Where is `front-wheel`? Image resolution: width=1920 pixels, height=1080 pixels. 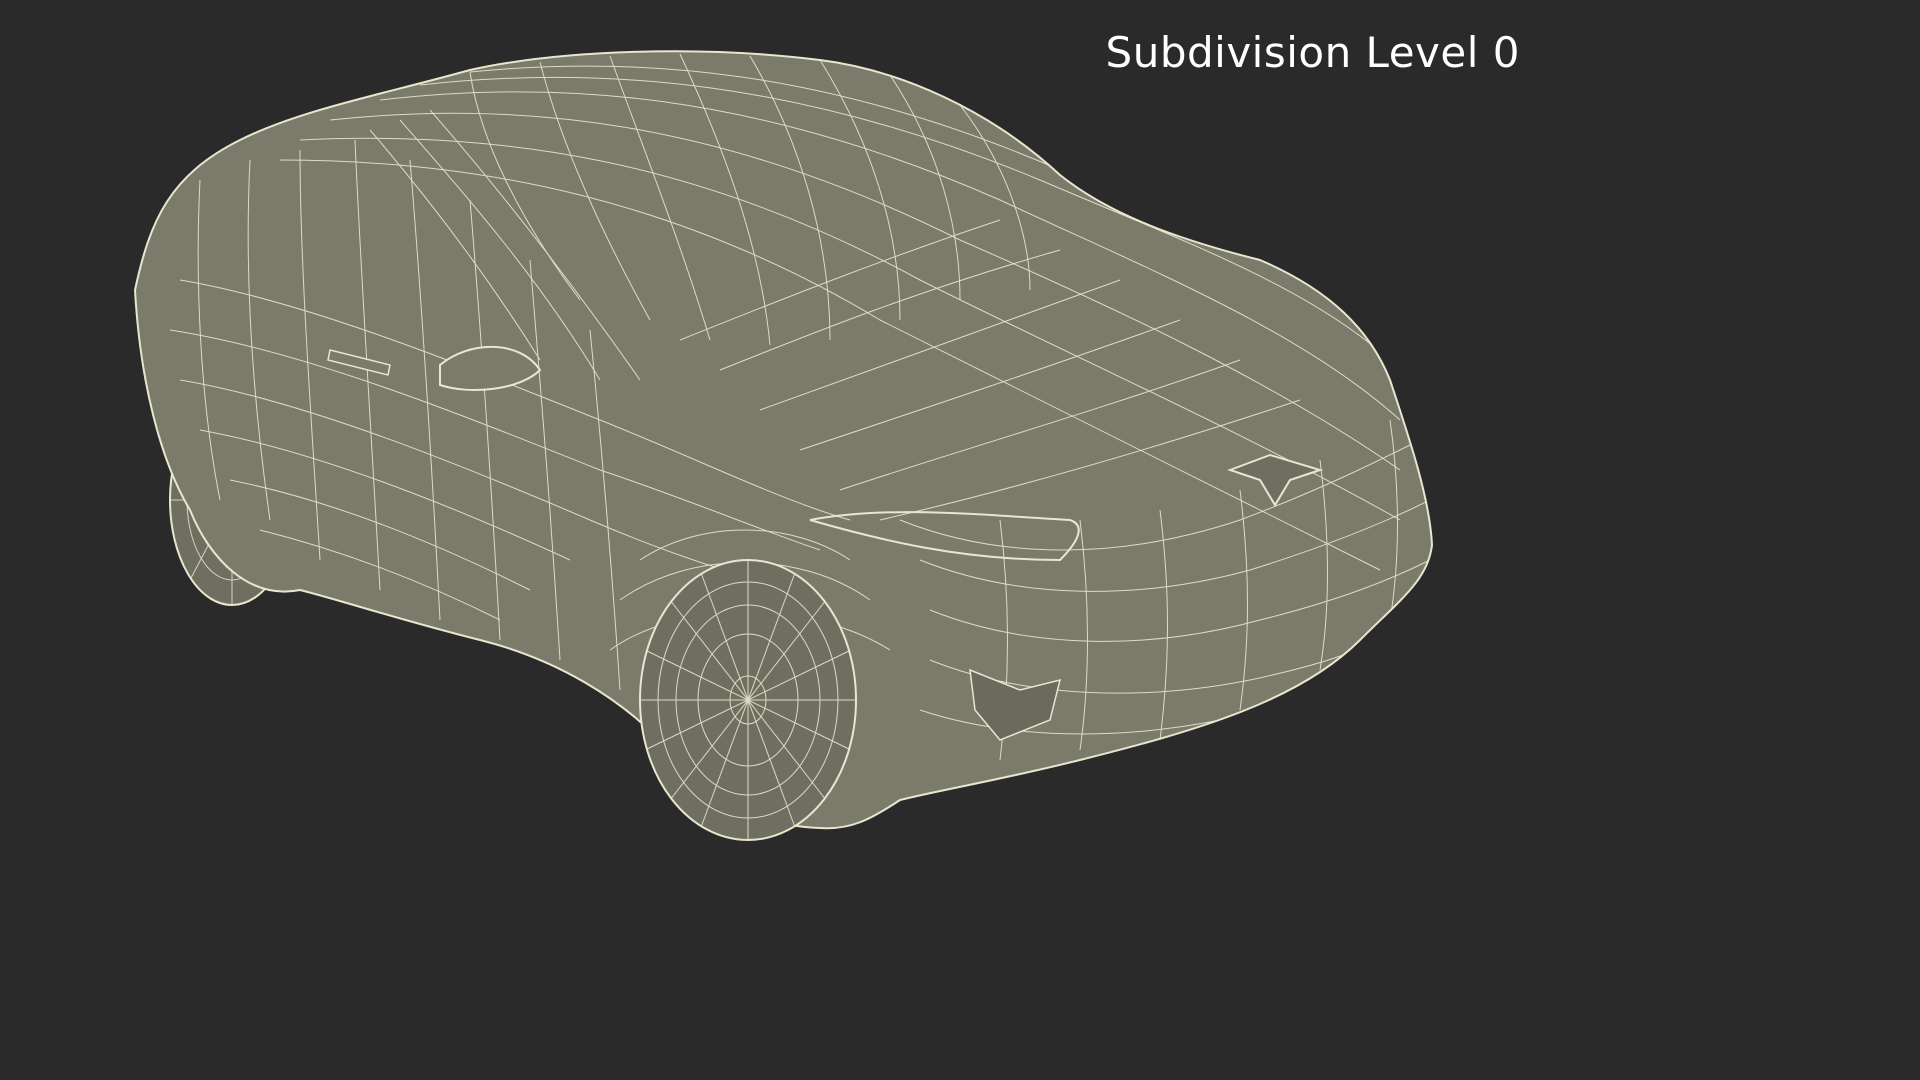 front-wheel is located at coordinates (748, 700).